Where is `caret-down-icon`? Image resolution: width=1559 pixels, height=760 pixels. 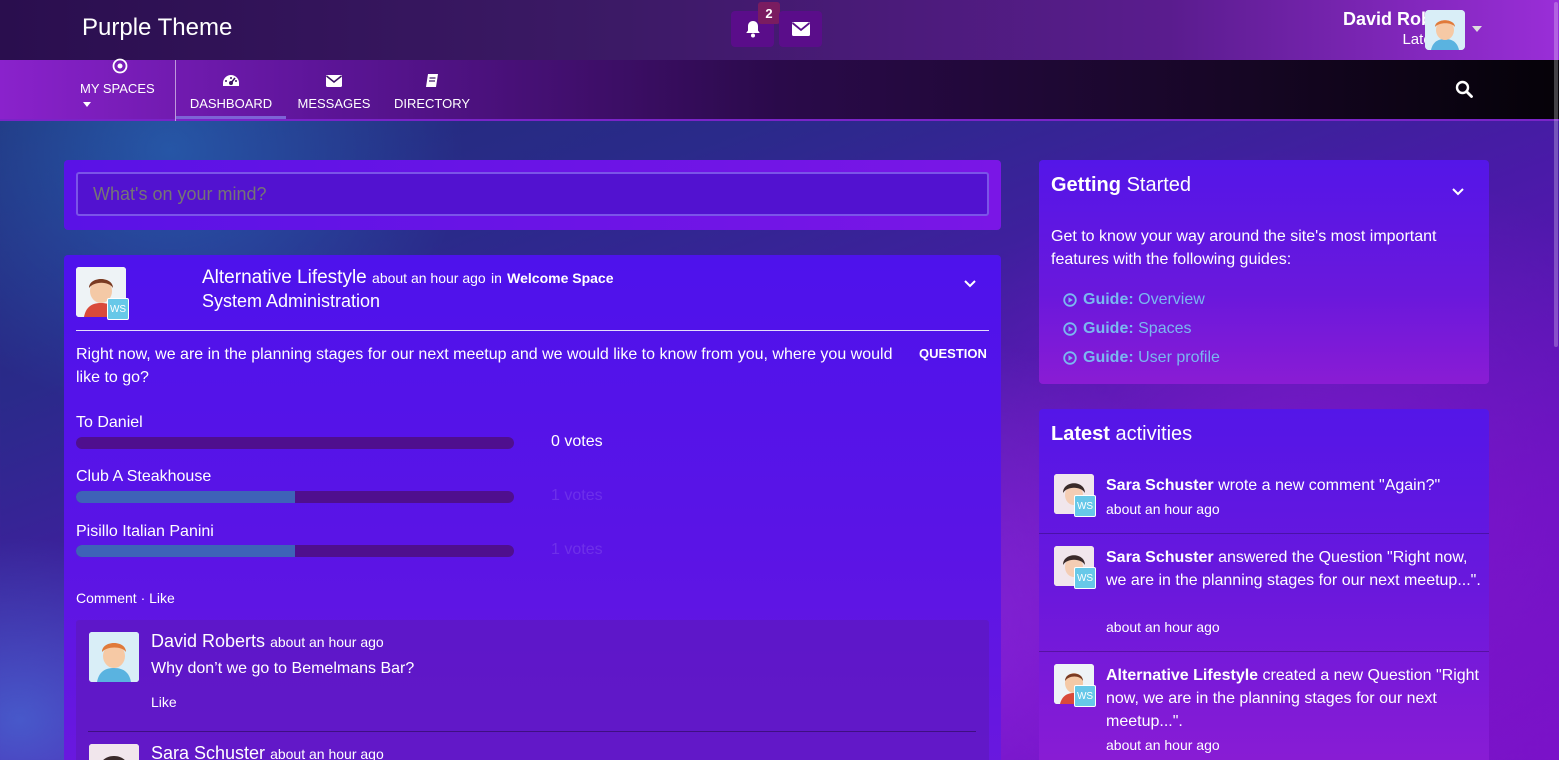 caret-down-icon is located at coordinates (87, 105).